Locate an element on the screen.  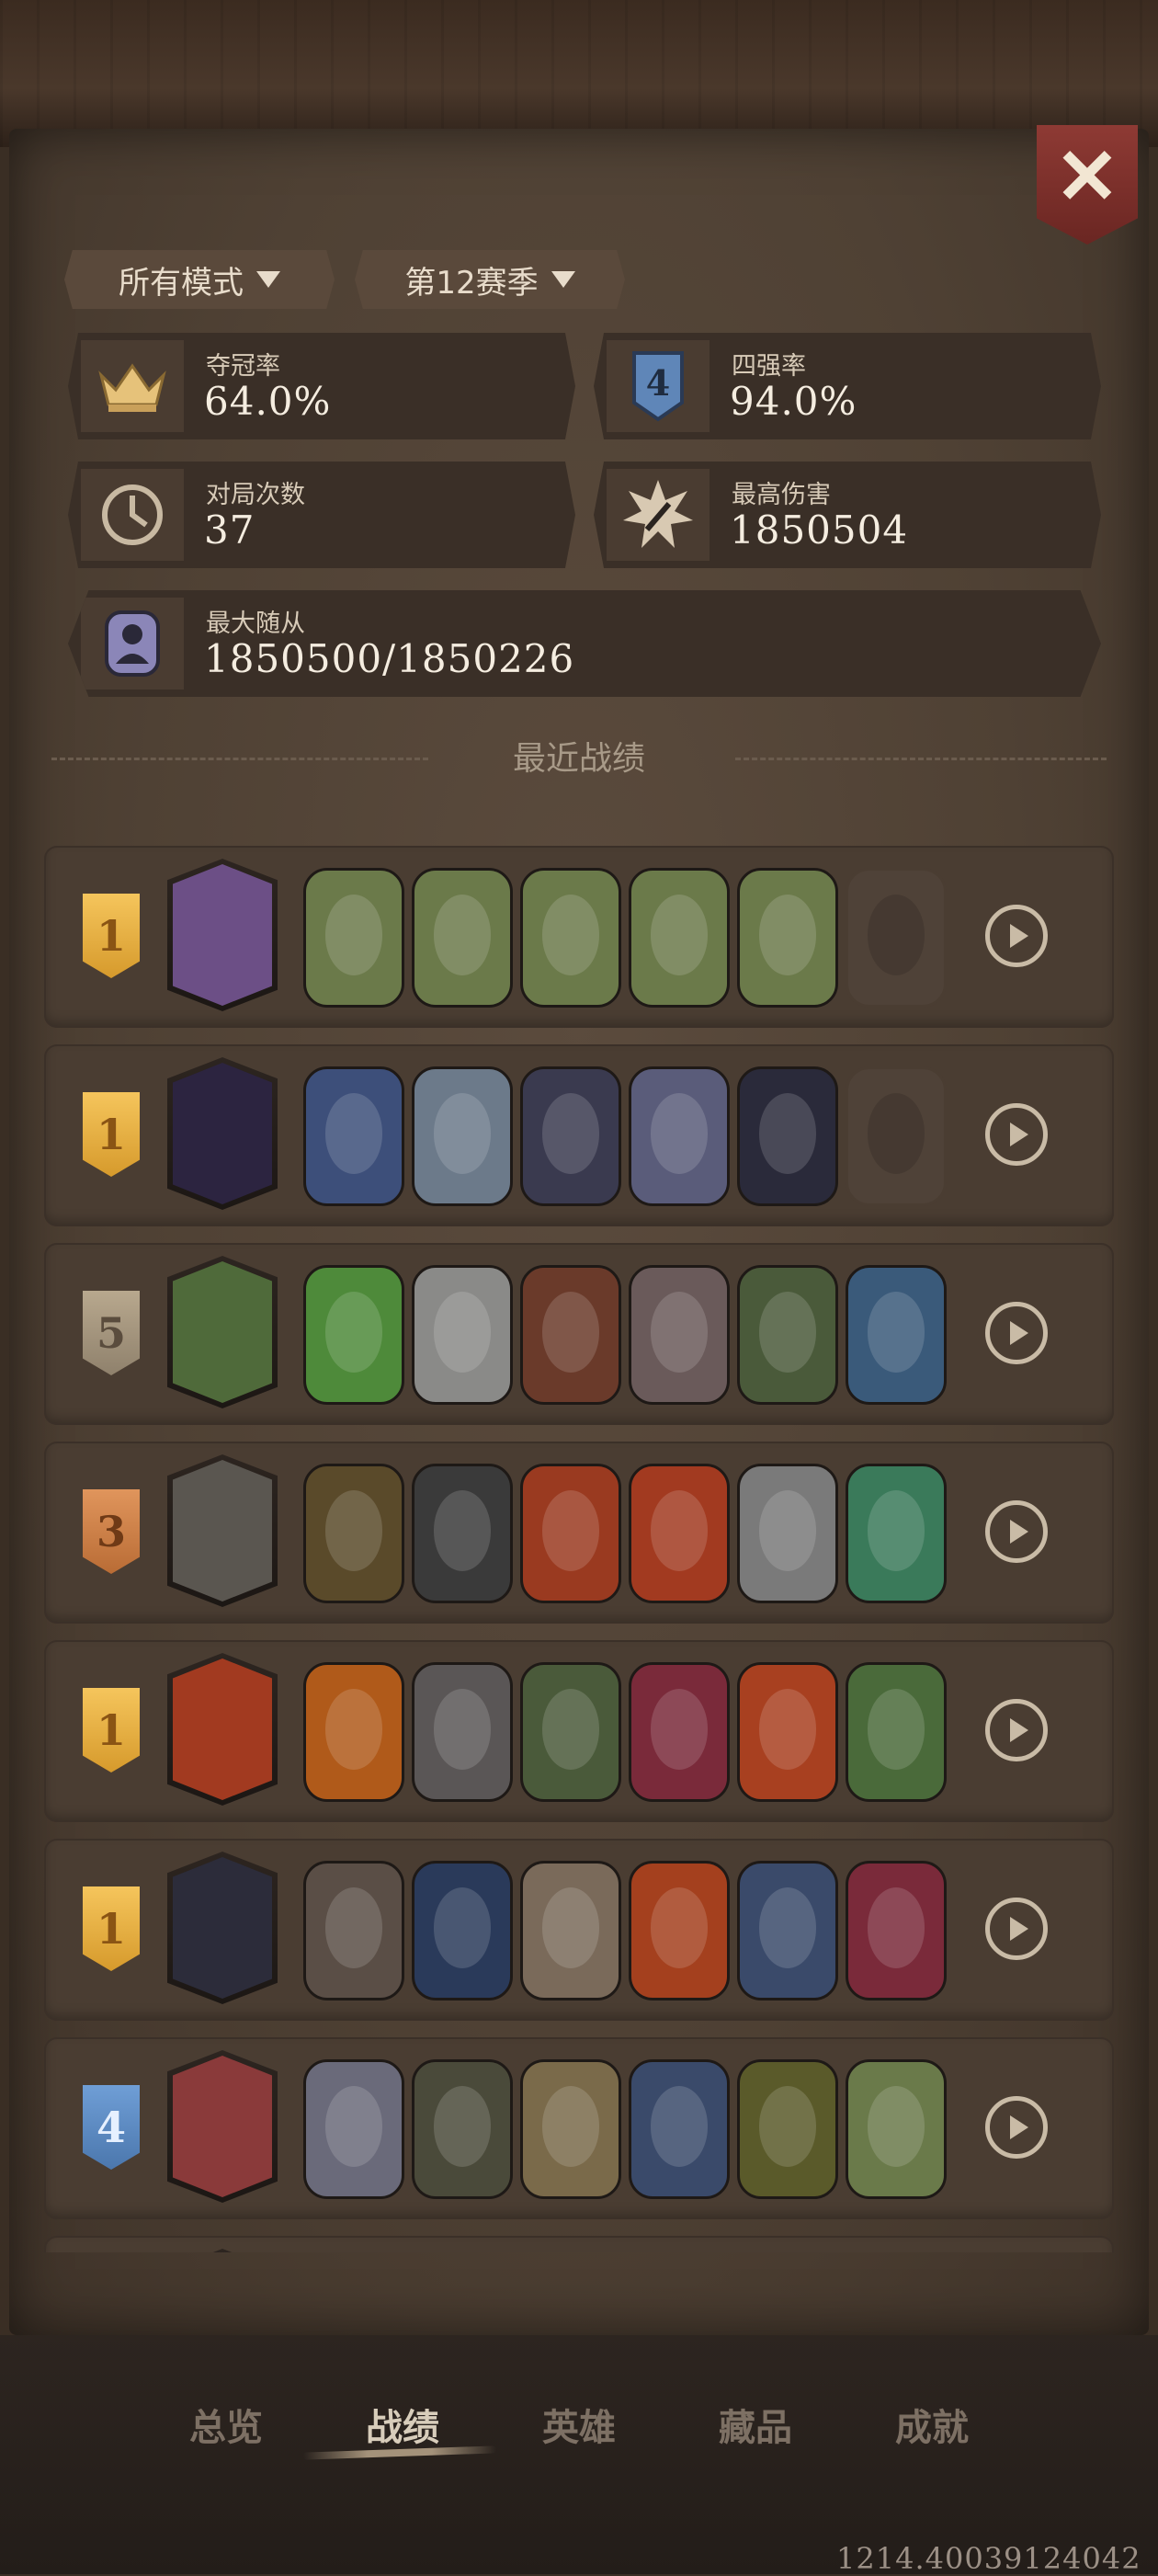
placement-badge: 3 is located at coordinates (111, 1531).